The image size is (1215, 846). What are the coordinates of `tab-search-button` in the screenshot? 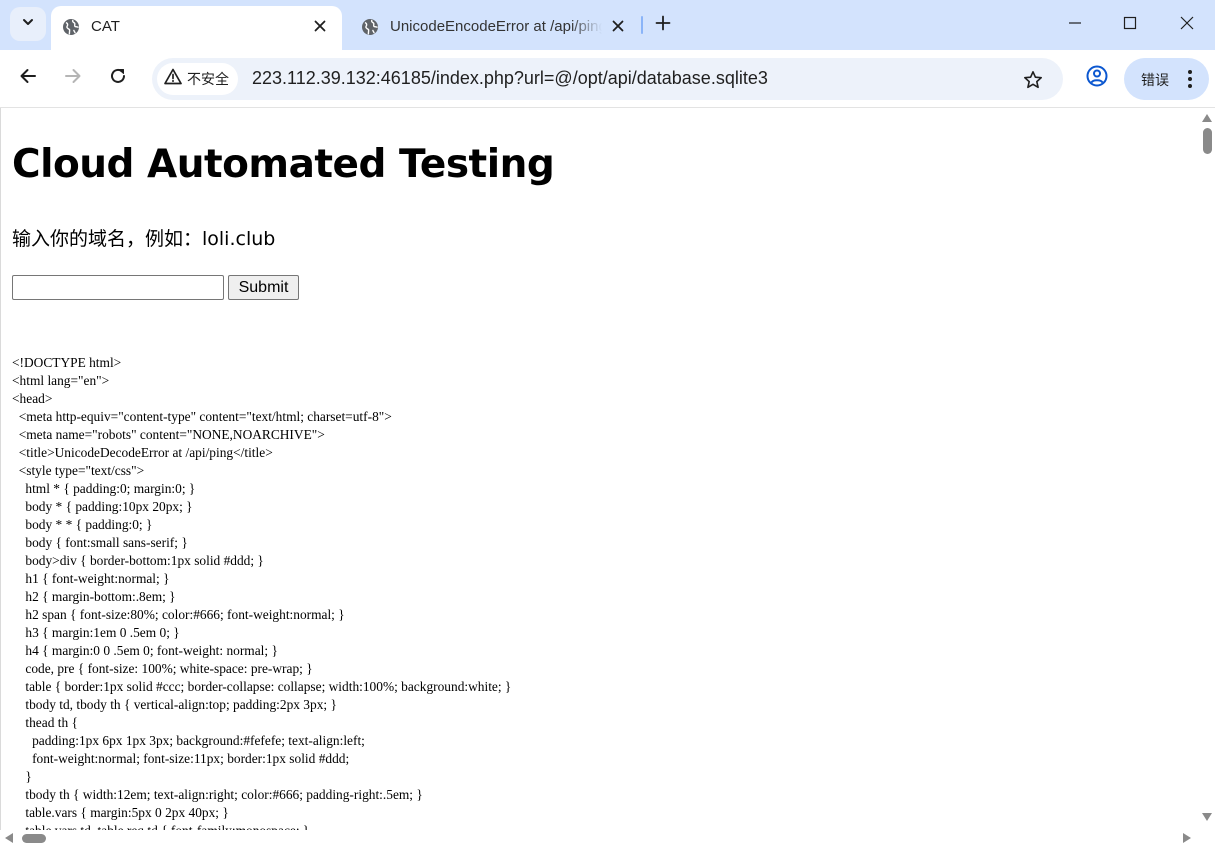 It's located at (28, 24).